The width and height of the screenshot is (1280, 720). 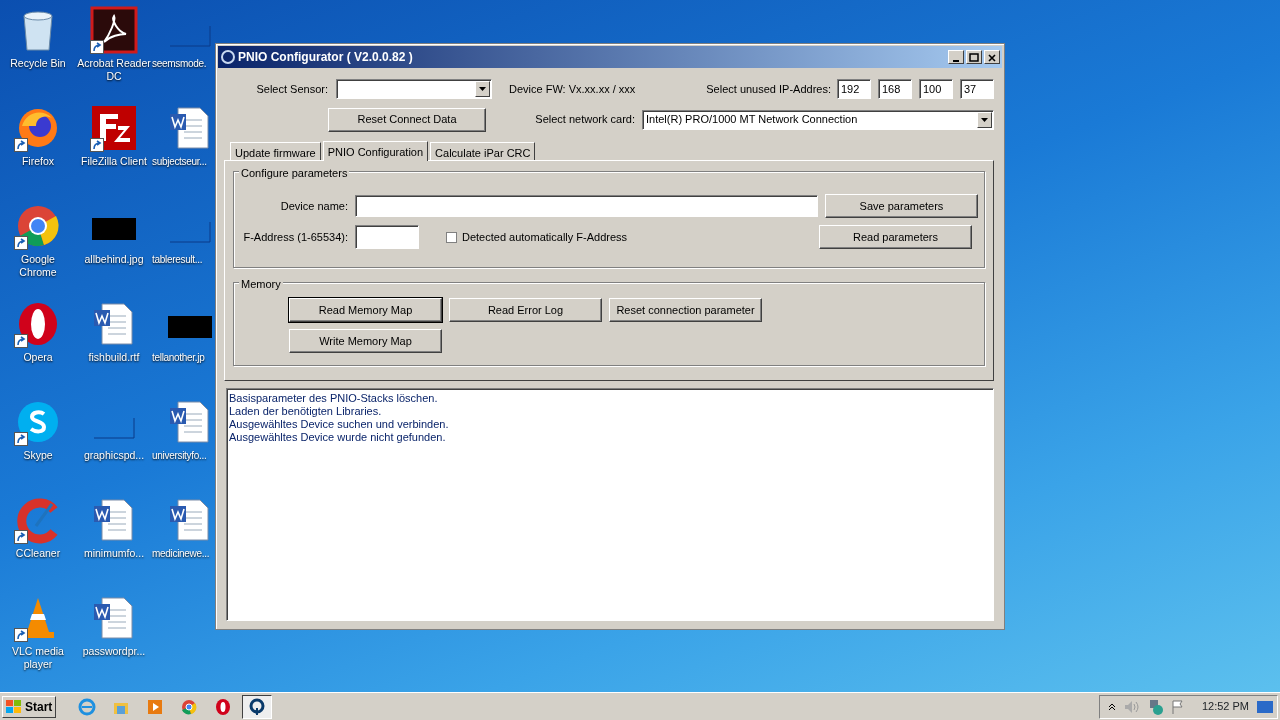 I want to click on taskbar-button, so click(x=257, y=706).